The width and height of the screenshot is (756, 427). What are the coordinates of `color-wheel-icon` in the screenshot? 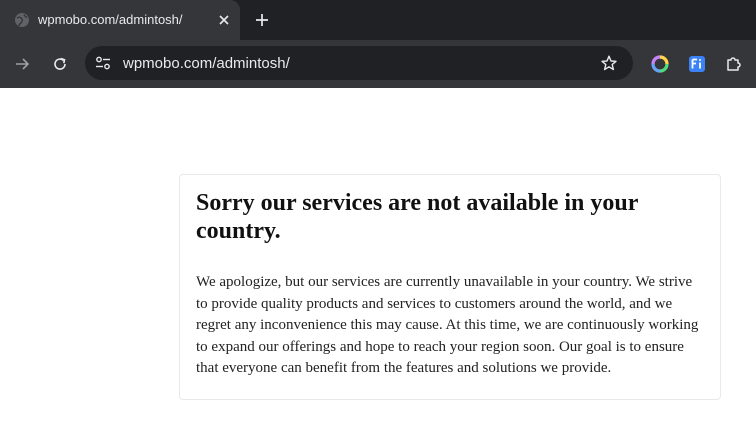 It's located at (660, 64).